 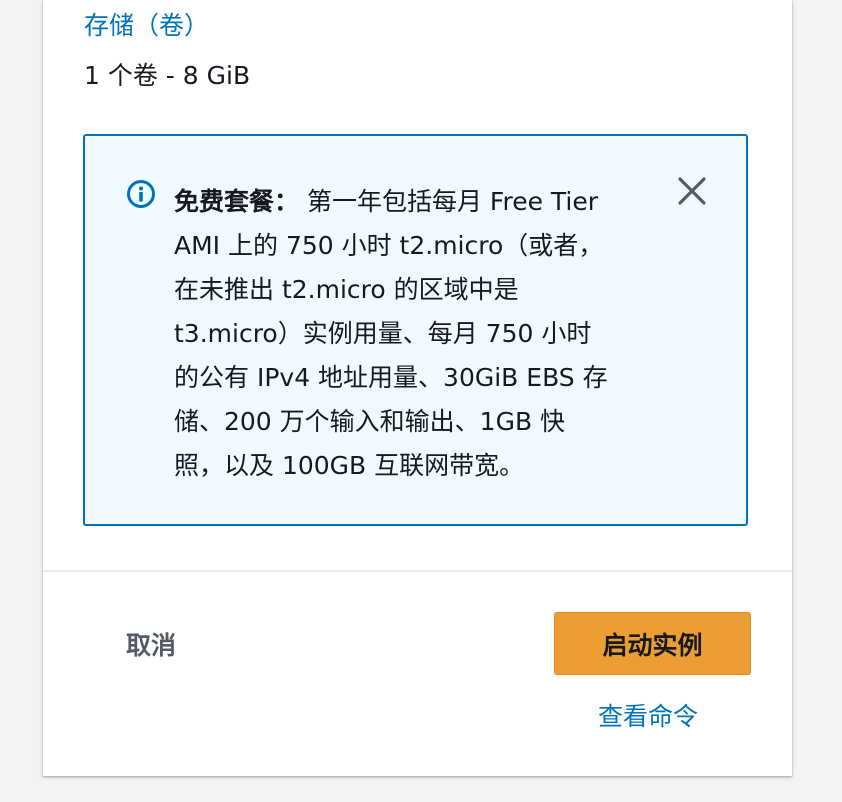 What do you see at coordinates (141, 194) in the screenshot?
I see `info-icon` at bounding box center [141, 194].